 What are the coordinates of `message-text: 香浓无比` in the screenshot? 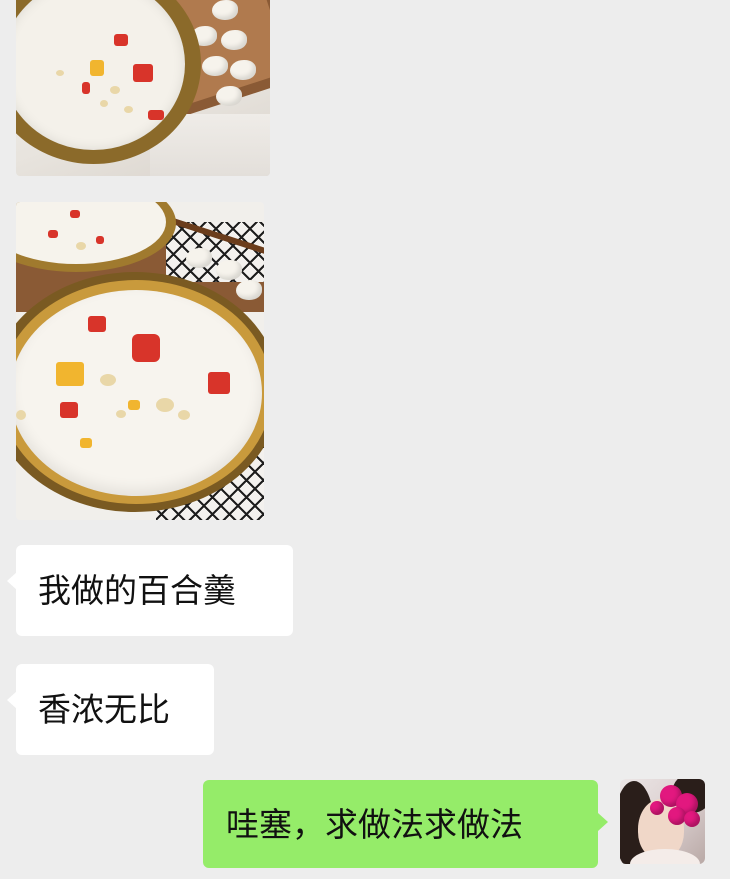 It's located at (104, 709).